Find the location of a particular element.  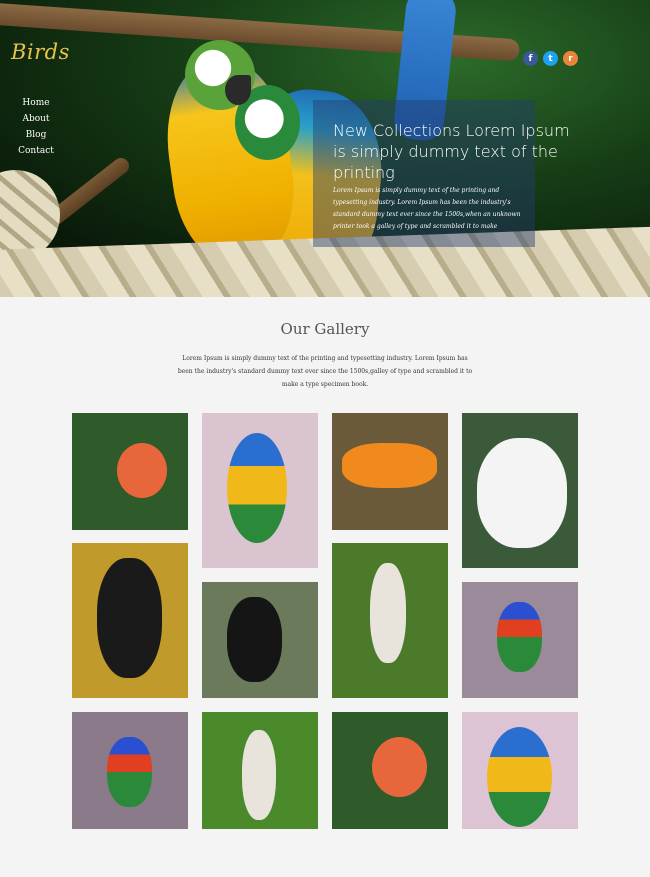

nav-item-about: About is located at coordinates (36, 119).